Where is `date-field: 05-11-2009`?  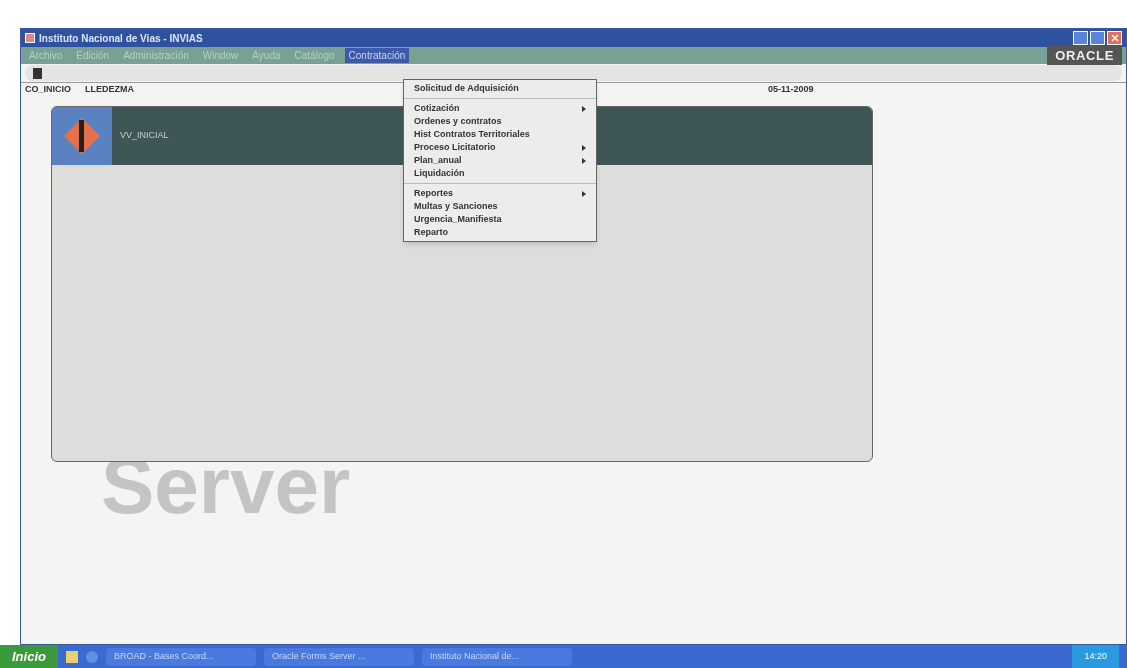
date-field: 05-11-2009 is located at coordinates (791, 89).